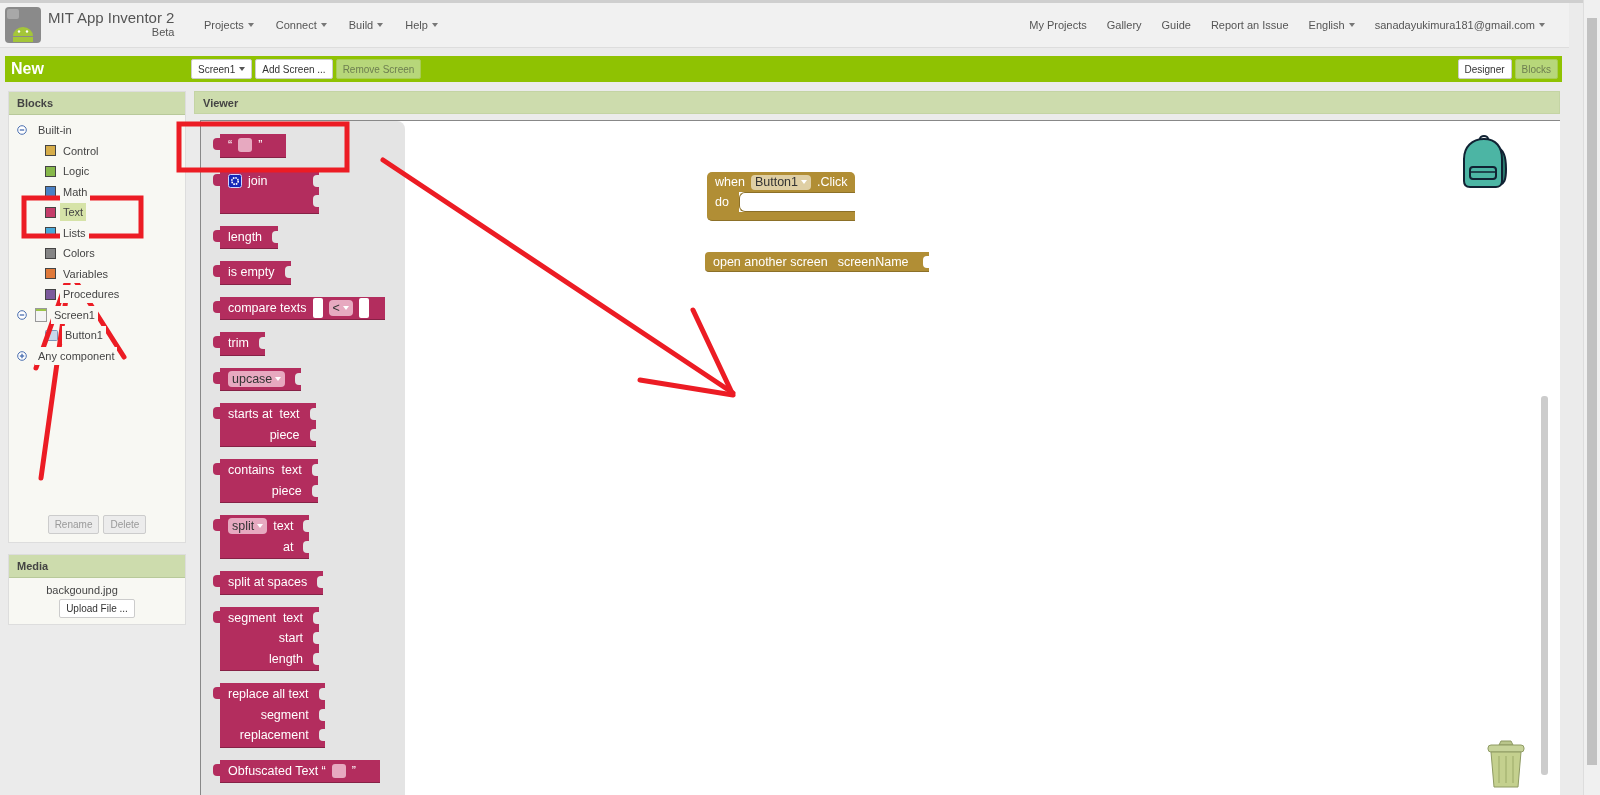 The image size is (1600, 795). What do you see at coordinates (781, 196) in the screenshot?
I see `event-block: when Button1 .Click do` at bounding box center [781, 196].